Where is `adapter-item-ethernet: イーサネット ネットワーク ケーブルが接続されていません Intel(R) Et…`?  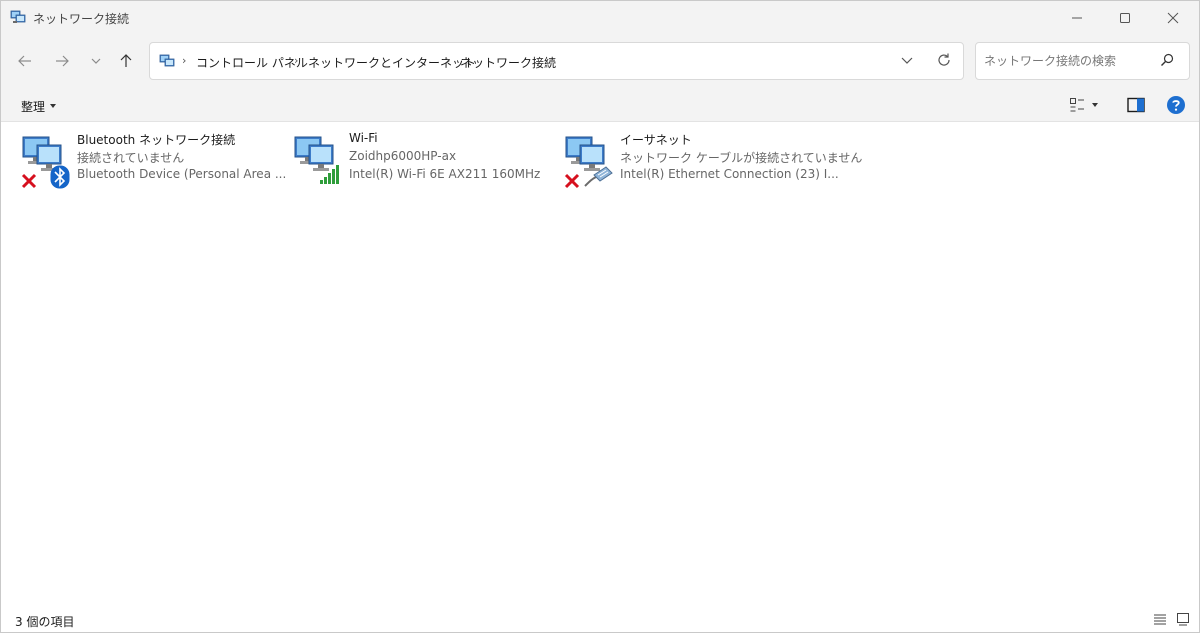
adapter-item-ethernet: イーサネット ネットワーク ケーブルが接続されていません Intel(R) Et… is located at coordinates (713, 160).